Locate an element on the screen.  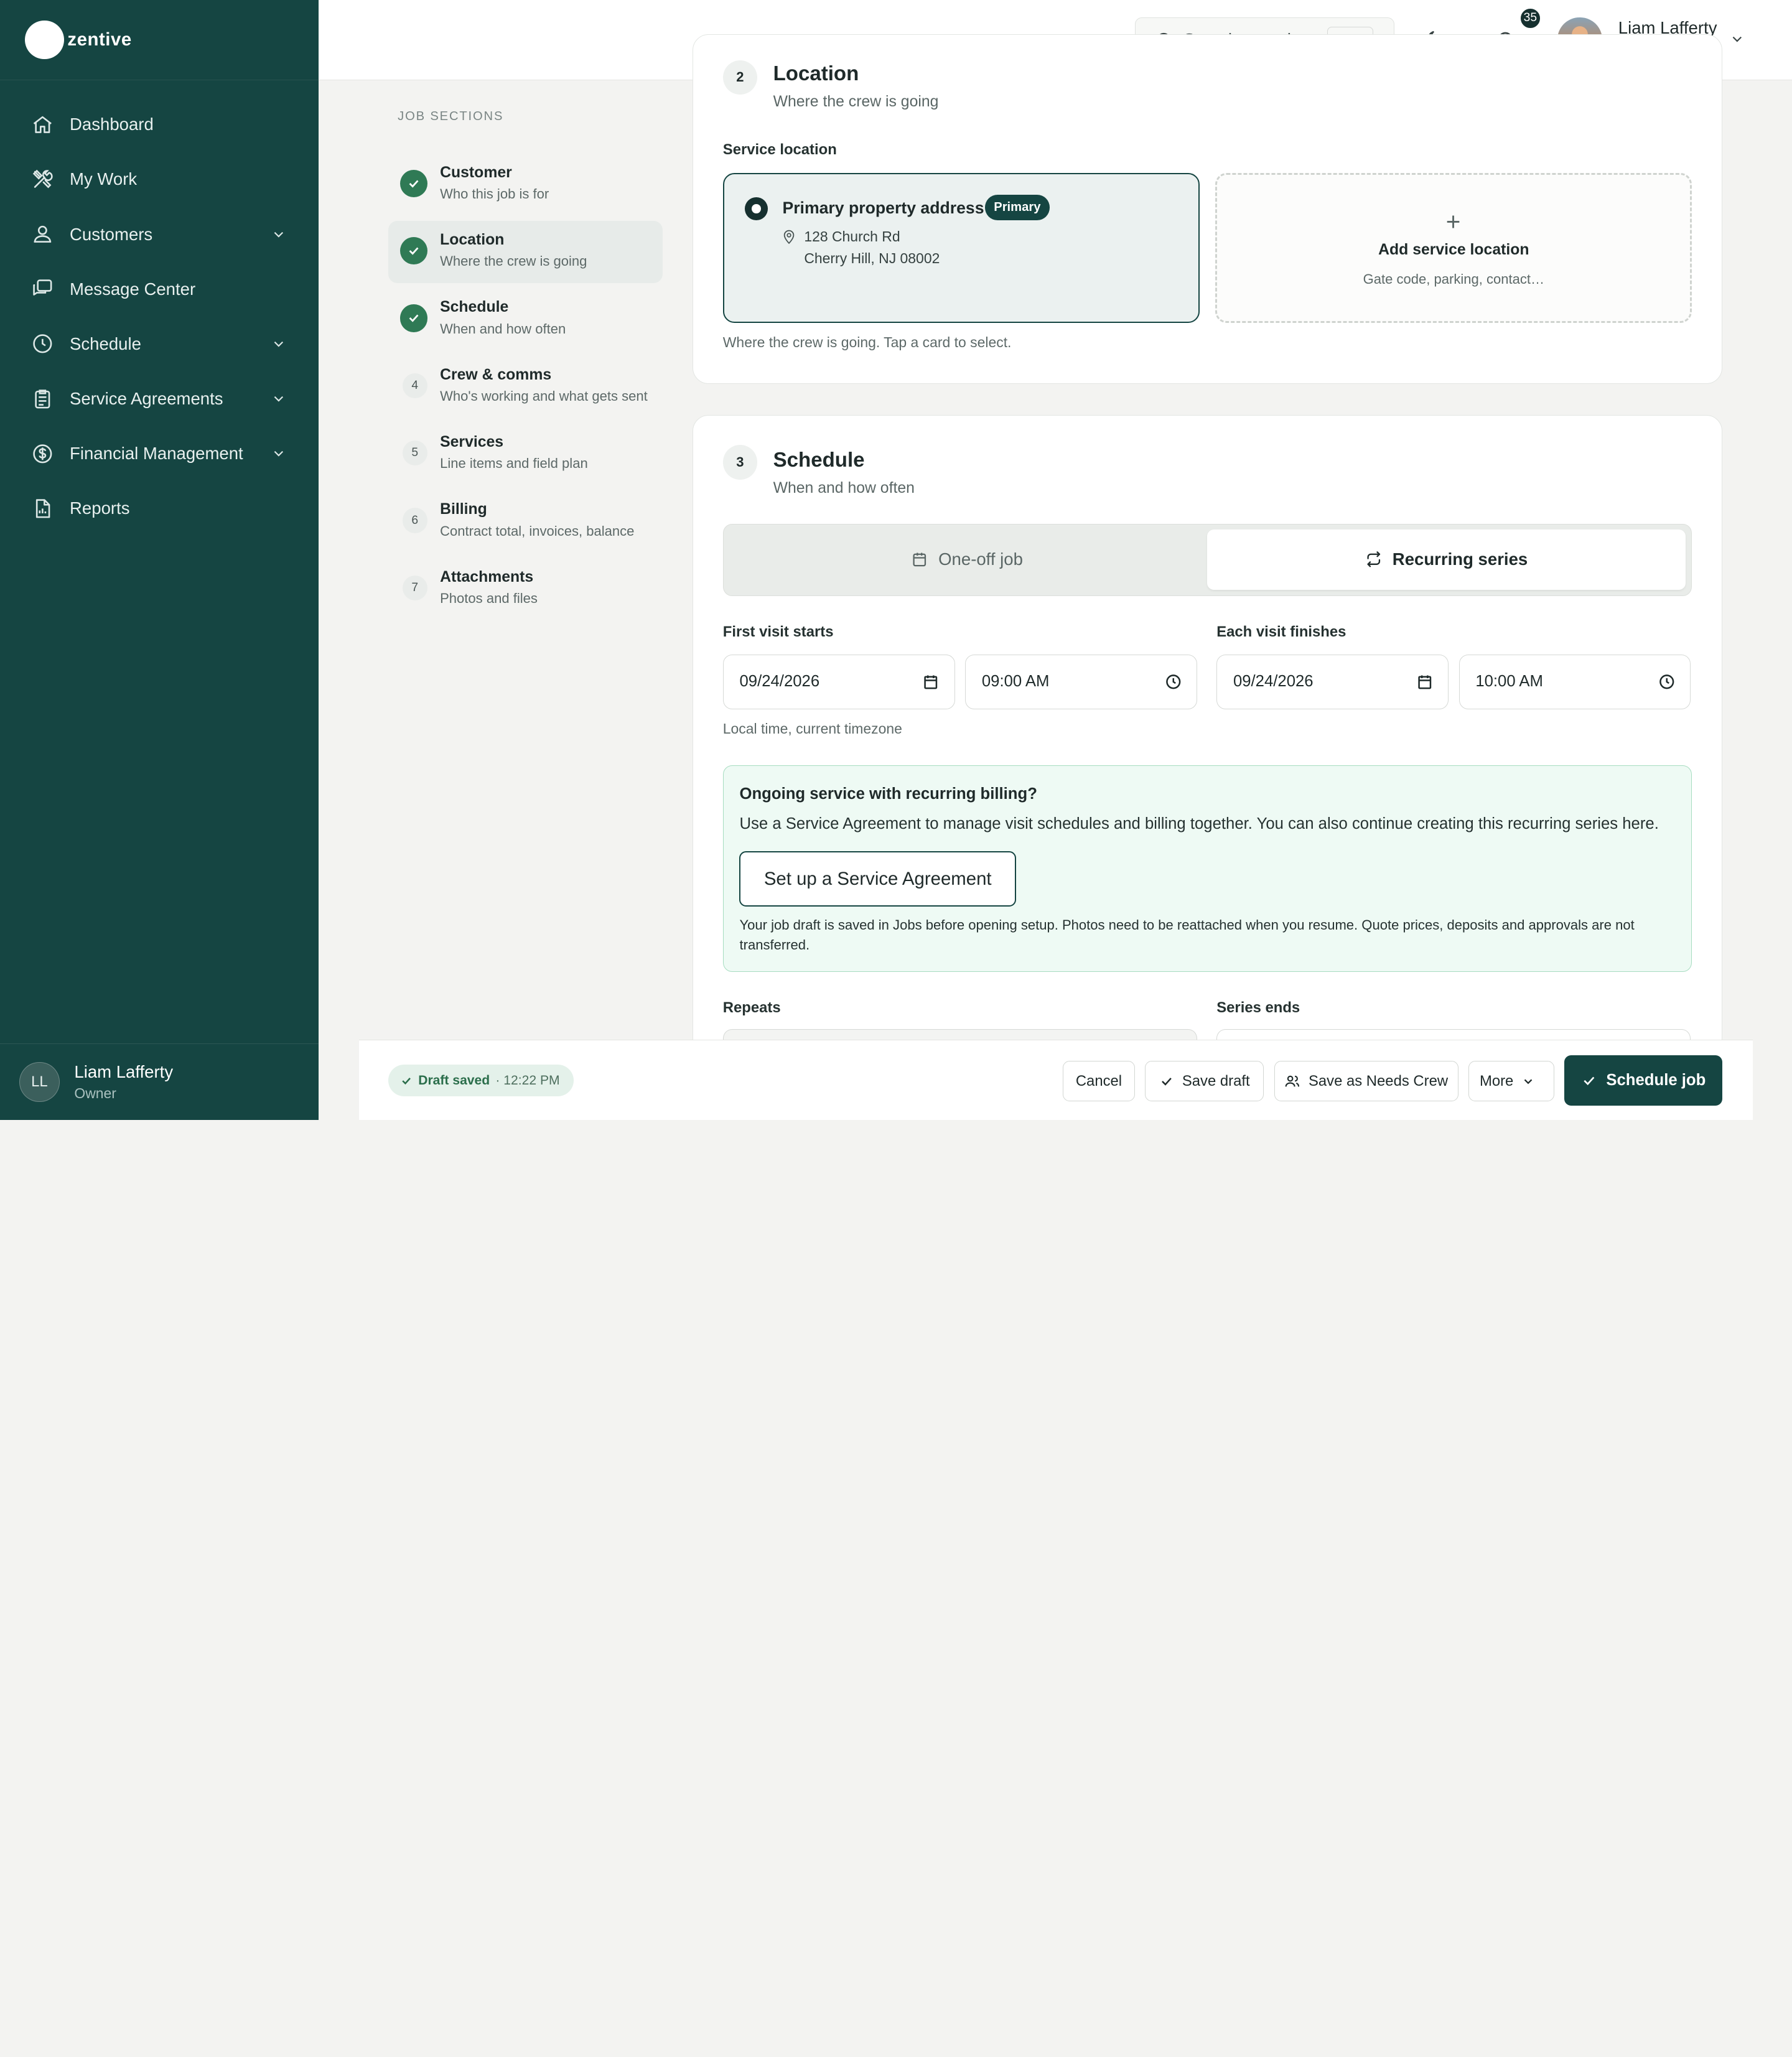
sidebar-item-service-agreements: Service Agreements is located at coordinates (159, 398).